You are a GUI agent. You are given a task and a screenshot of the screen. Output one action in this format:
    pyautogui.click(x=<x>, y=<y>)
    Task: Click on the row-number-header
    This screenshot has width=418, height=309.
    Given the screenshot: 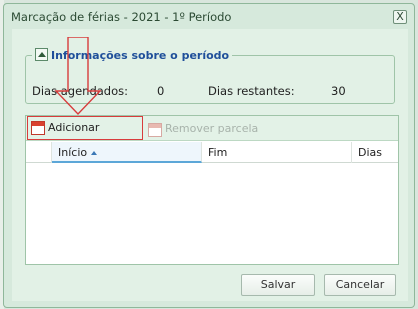 What is the action you would take?
    pyautogui.click(x=39, y=152)
    